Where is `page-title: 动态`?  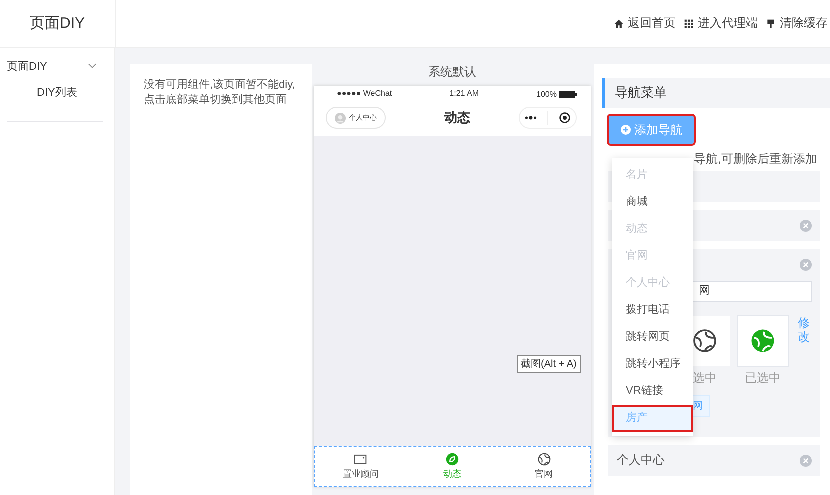 page-title: 动态 is located at coordinates (457, 118).